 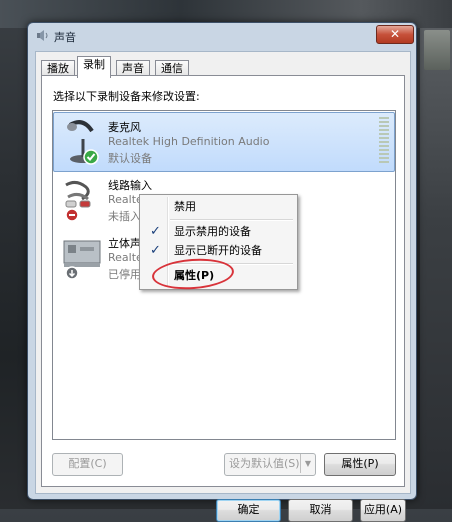 I want to click on menu-item-show-disconnected-devices: ✓ 显示已断开的设备, so click(x=218, y=251).